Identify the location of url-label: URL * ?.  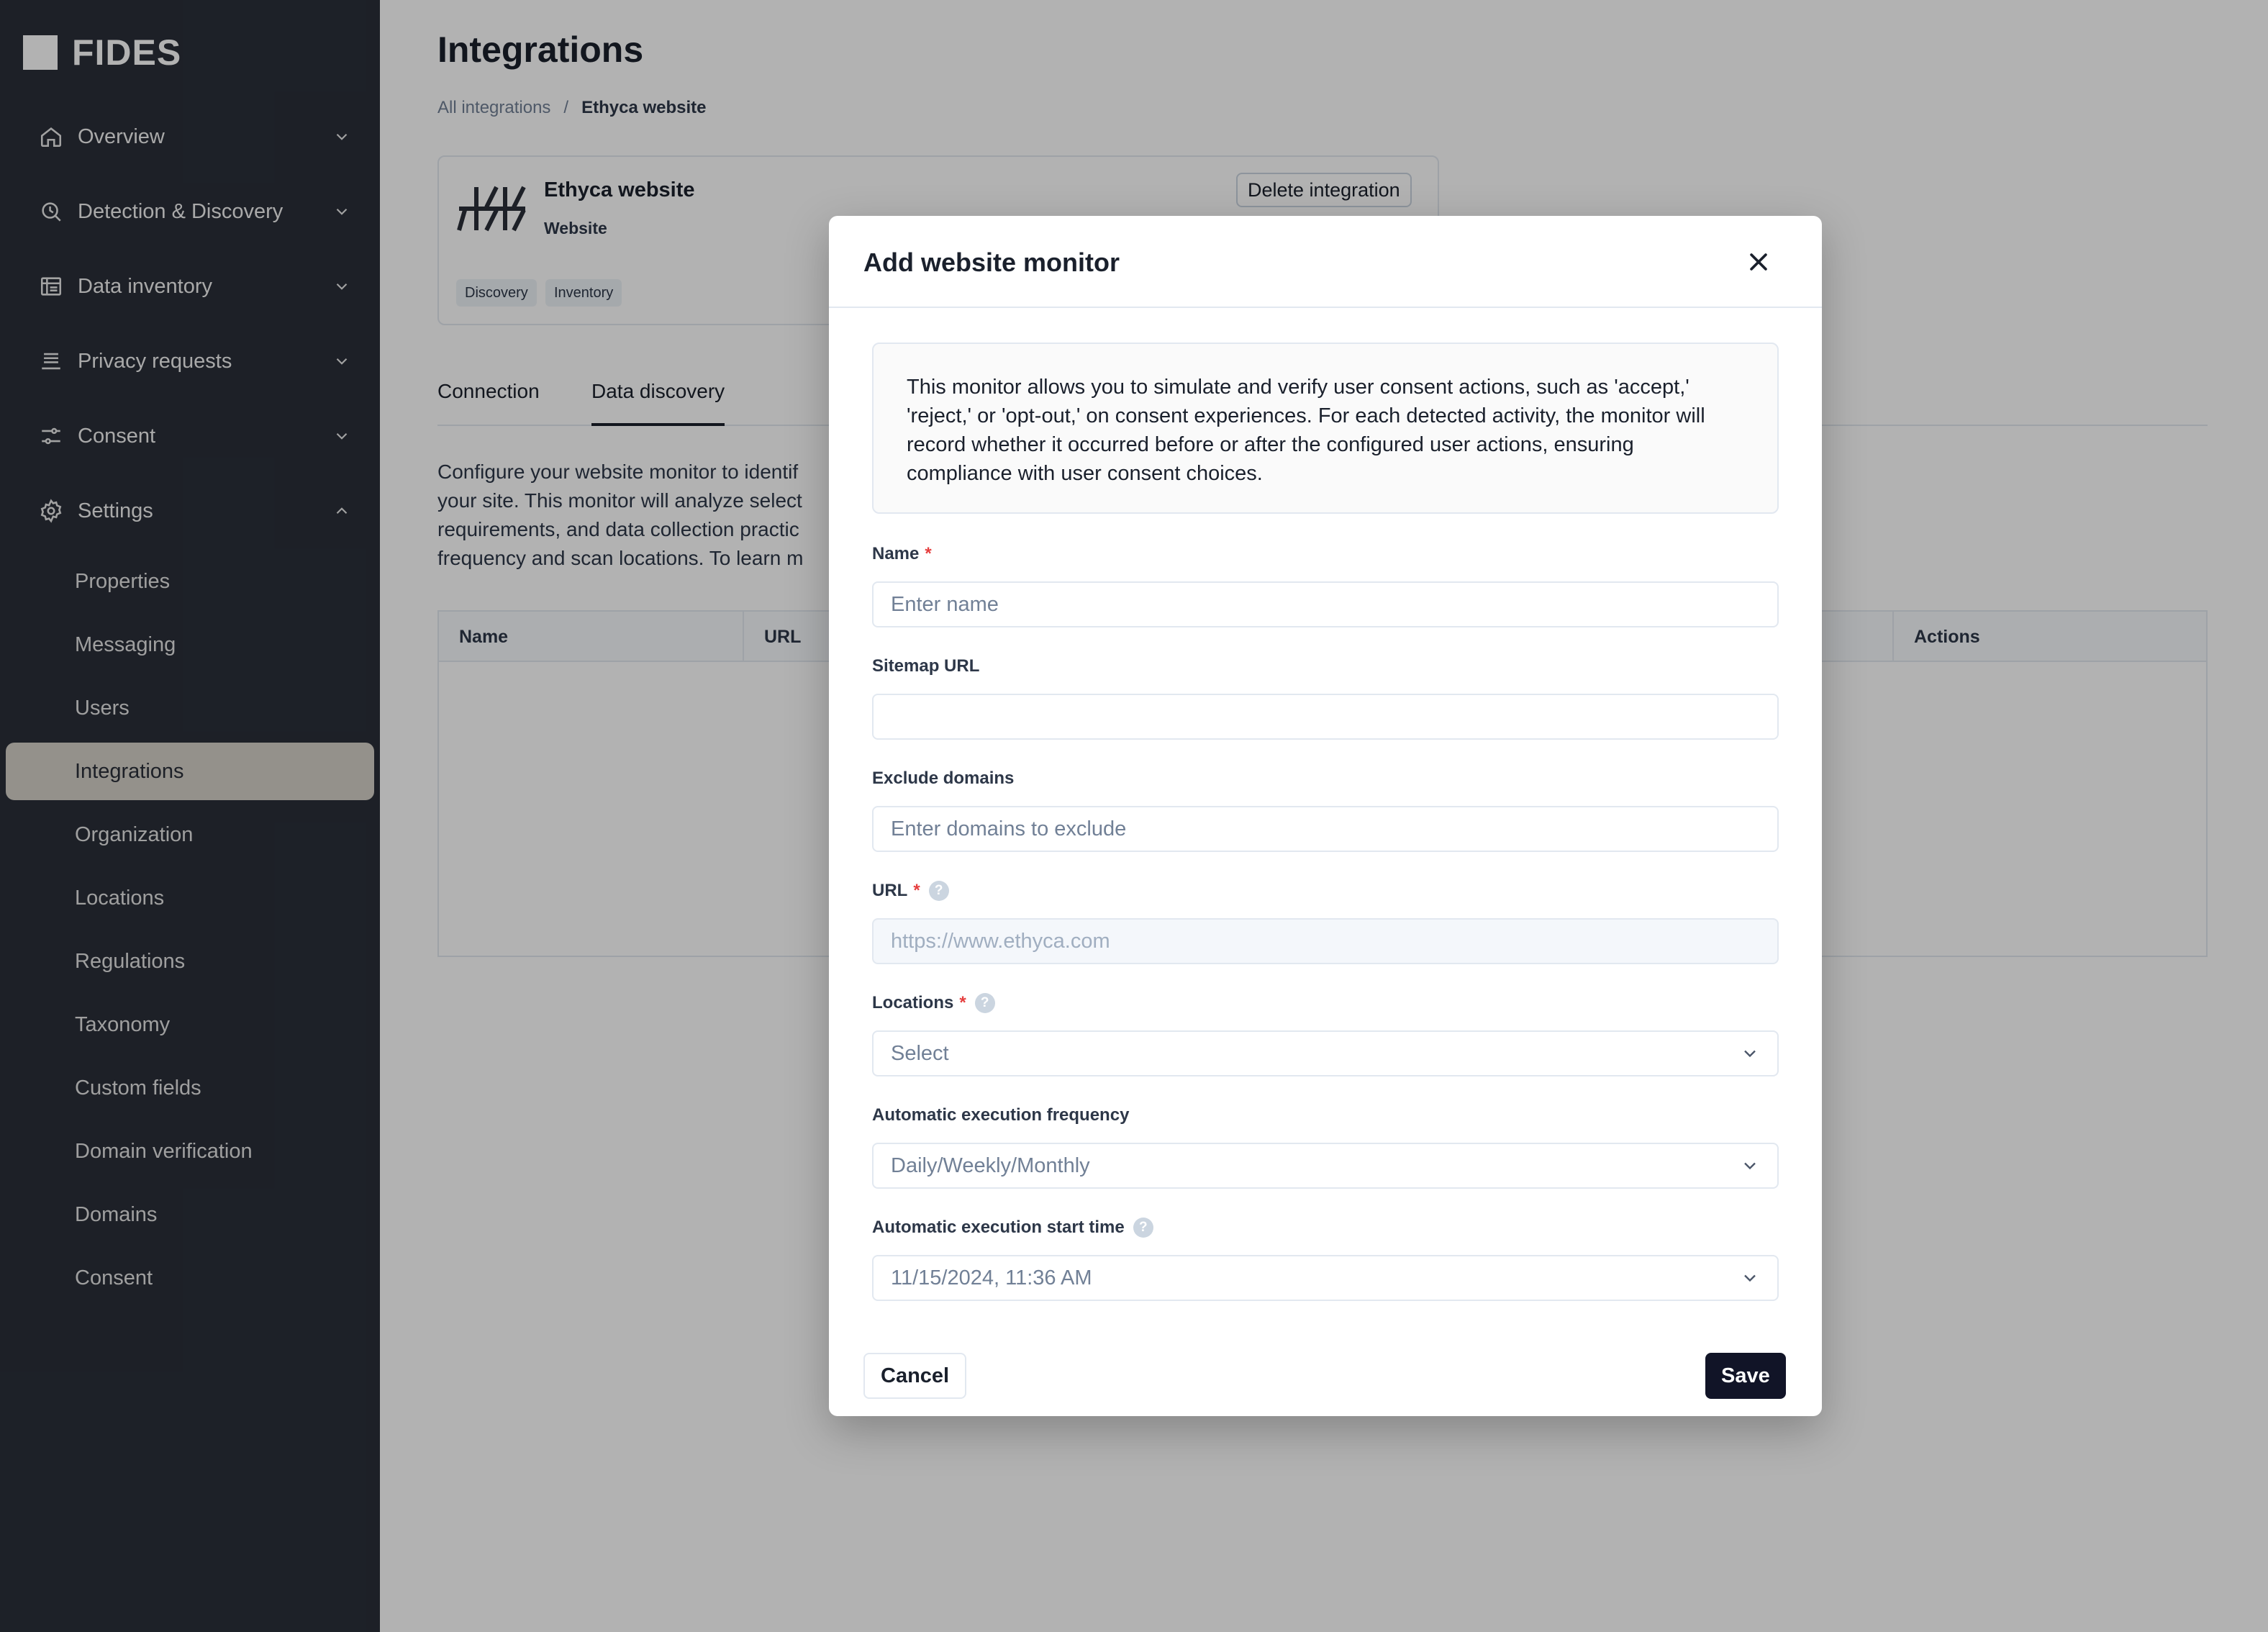
(910, 891).